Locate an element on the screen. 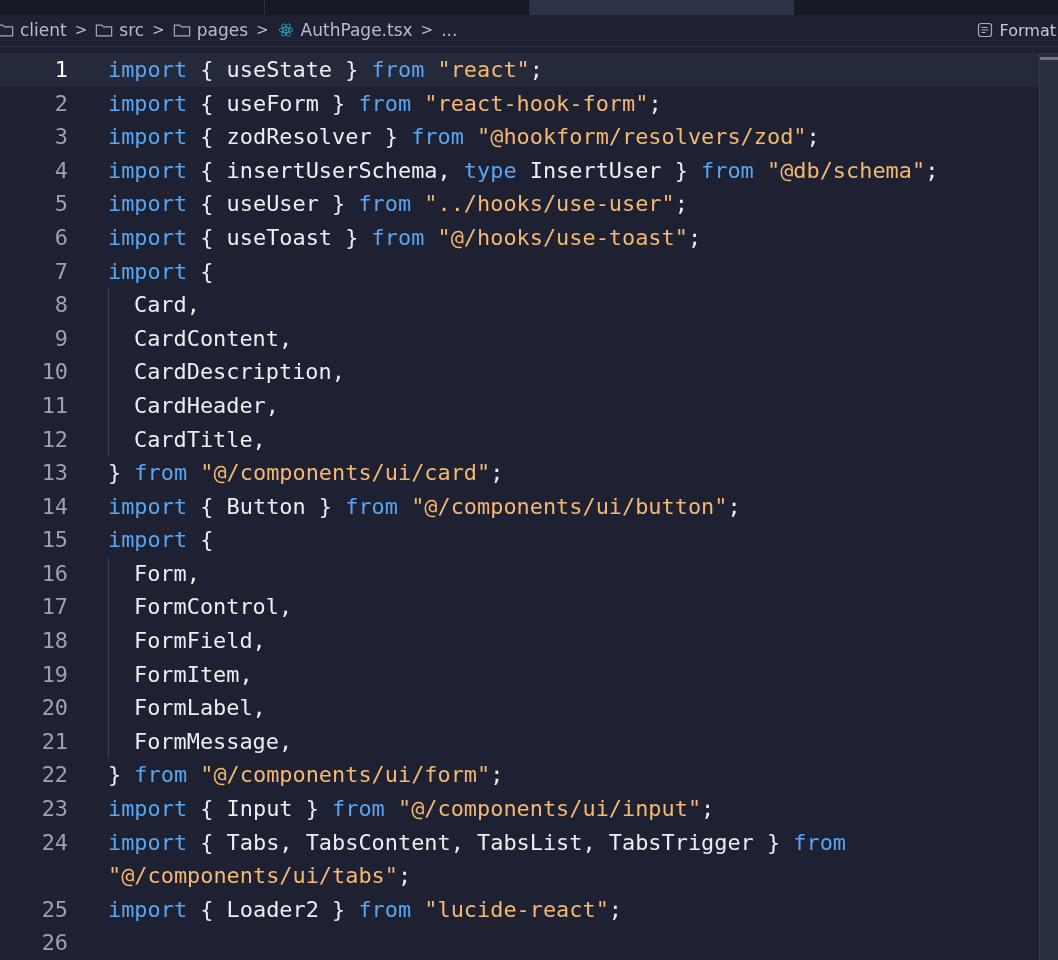  breadcrumb-item: src is located at coordinates (132, 30).